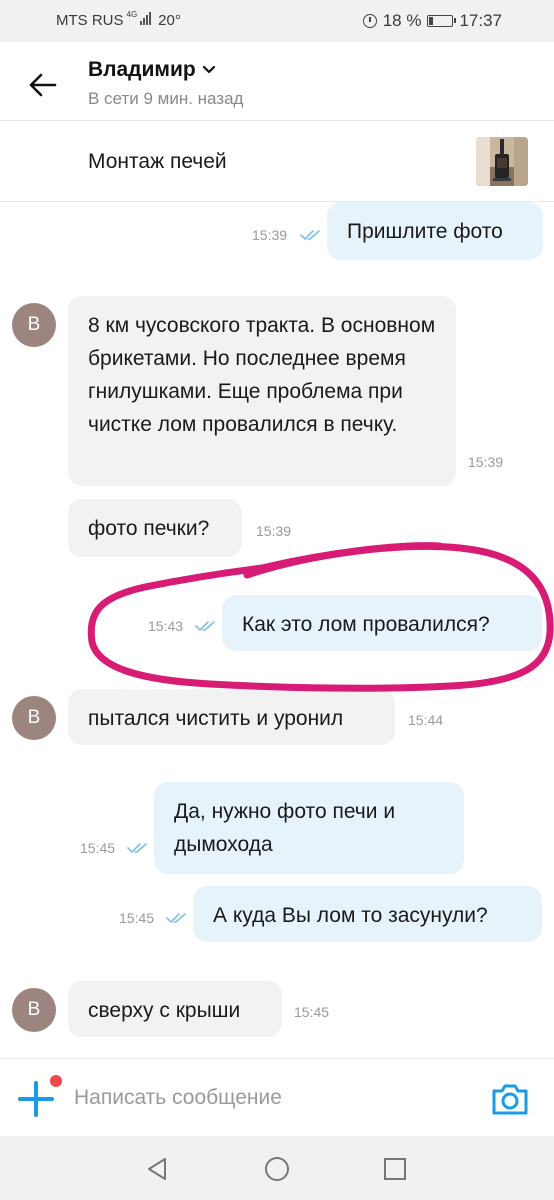 The height and width of the screenshot is (1200, 554). What do you see at coordinates (164, 1010) in the screenshot?
I see `message-text: сверху с крыши` at bounding box center [164, 1010].